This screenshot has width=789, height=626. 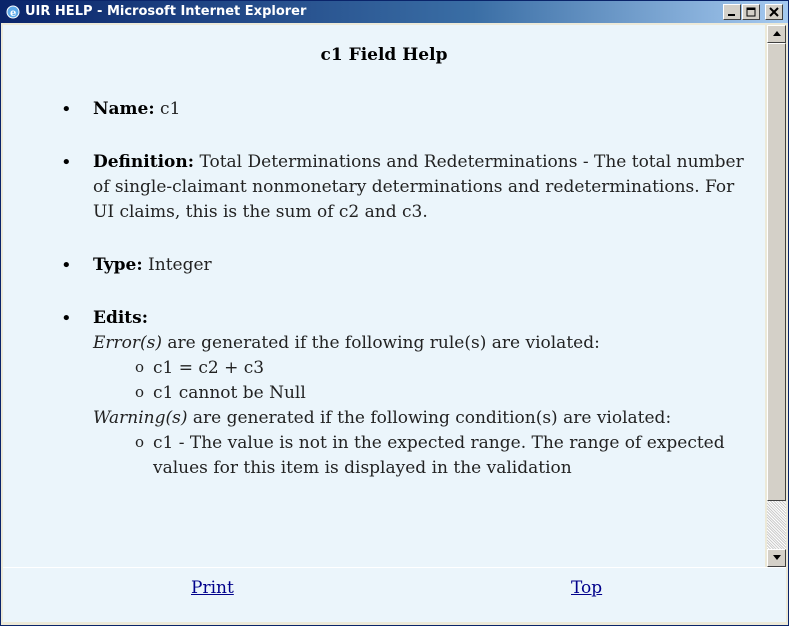 I want to click on scrollbar-thumb, so click(x=776, y=272).